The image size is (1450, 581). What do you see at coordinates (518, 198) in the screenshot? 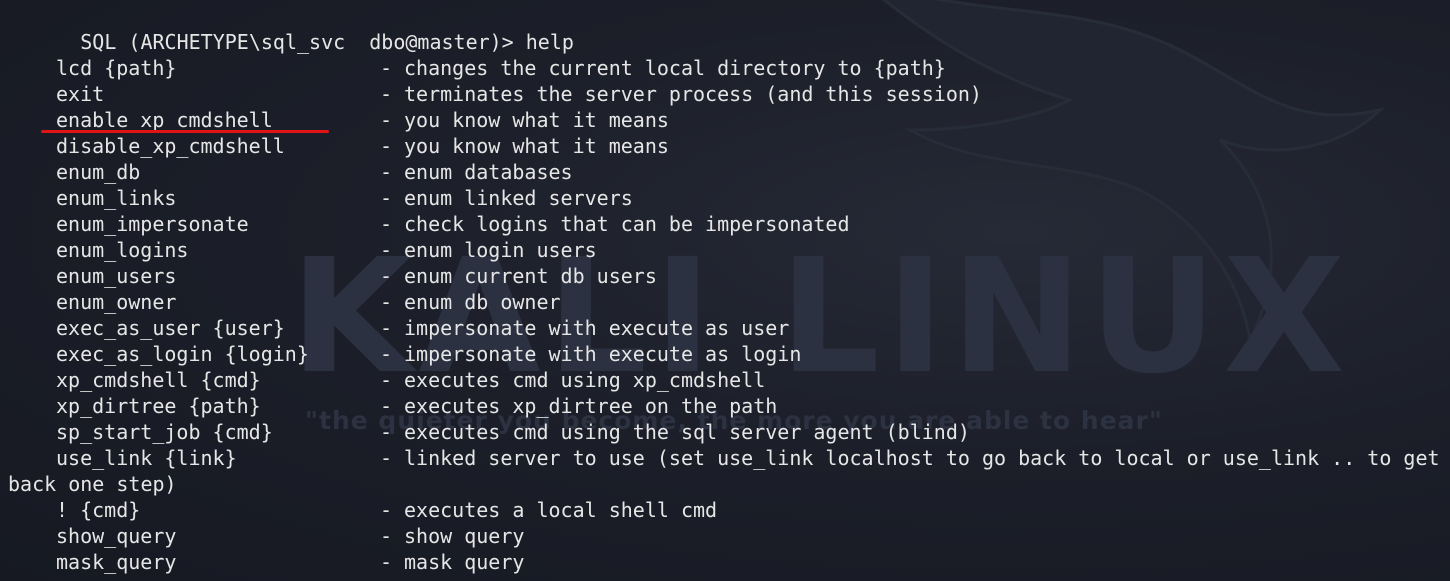
I see `help-description: enum linked servers` at bounding box center [518, 198].